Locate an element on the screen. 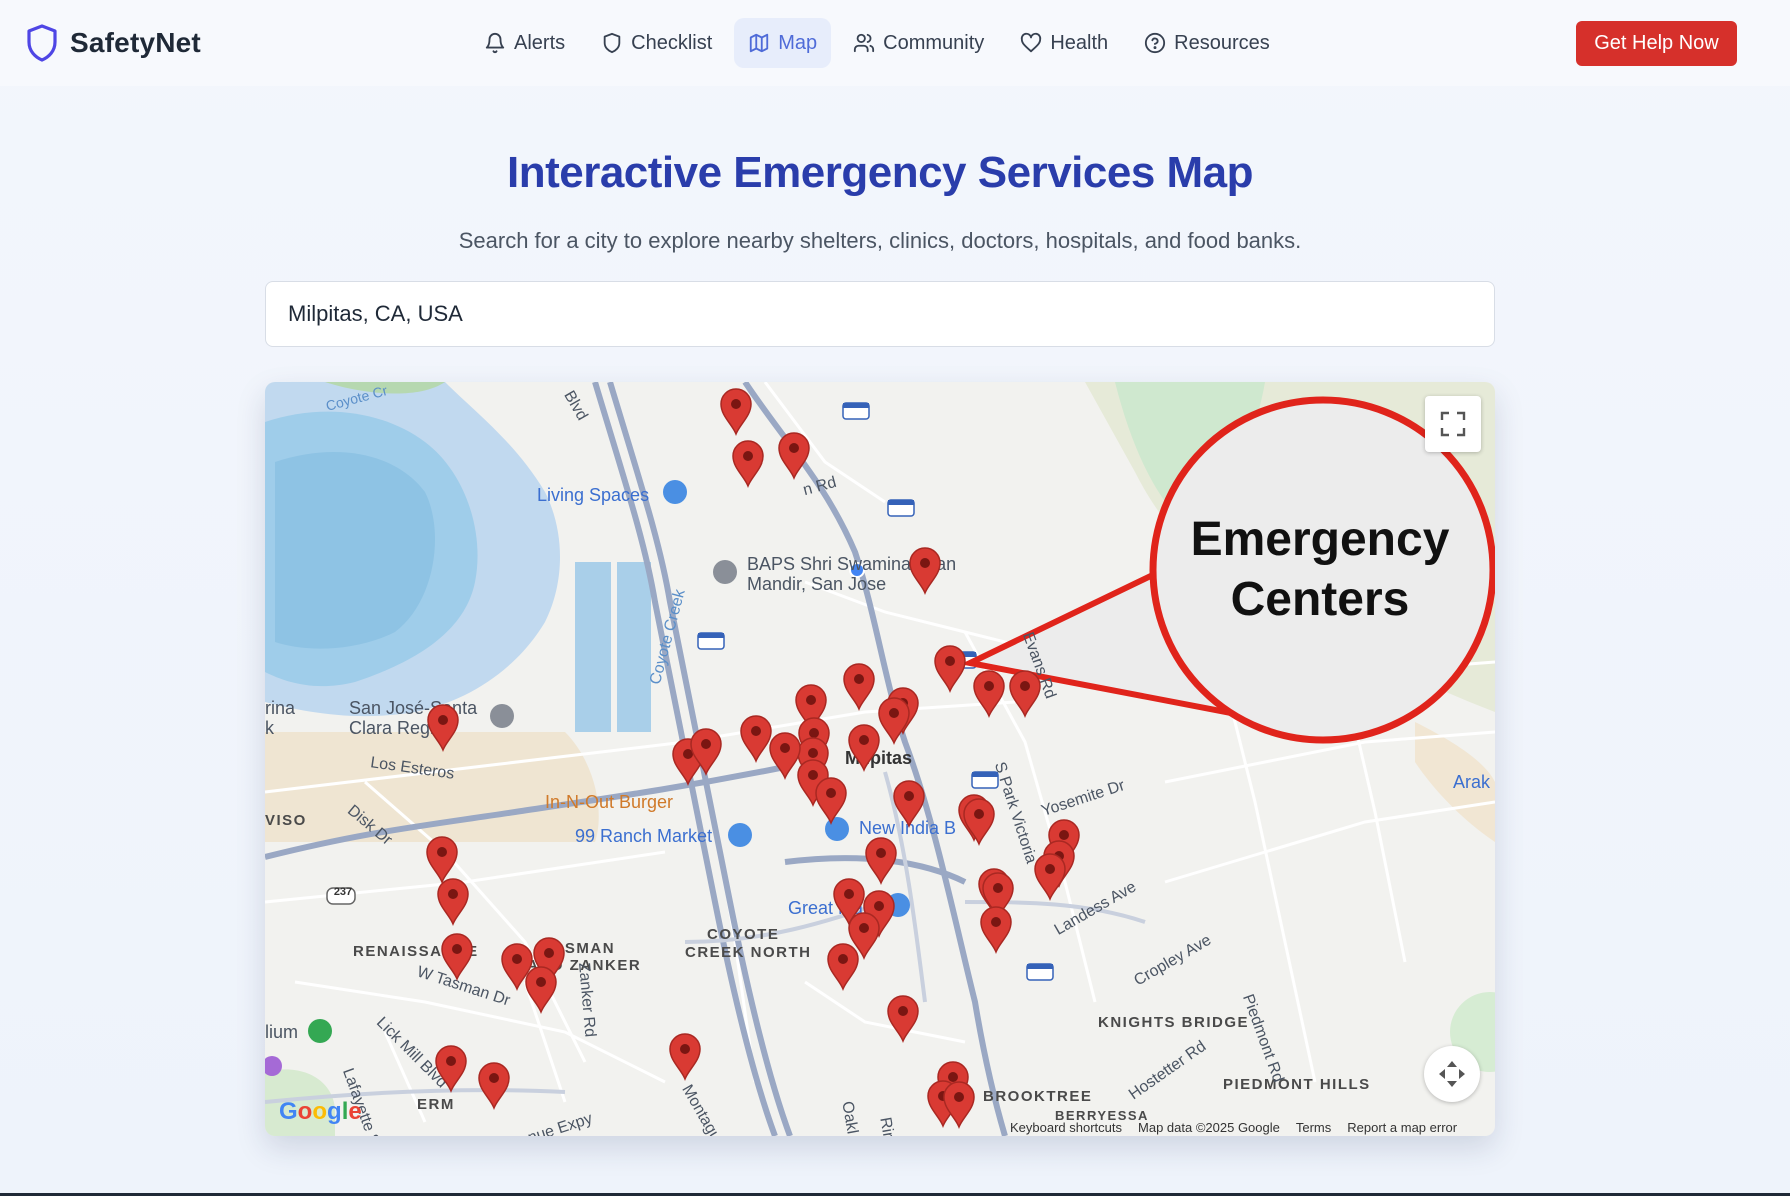 Image resolution: width=1790 pixels, height=1196 pixels. bell-icon is located at coordinates (495, 43).